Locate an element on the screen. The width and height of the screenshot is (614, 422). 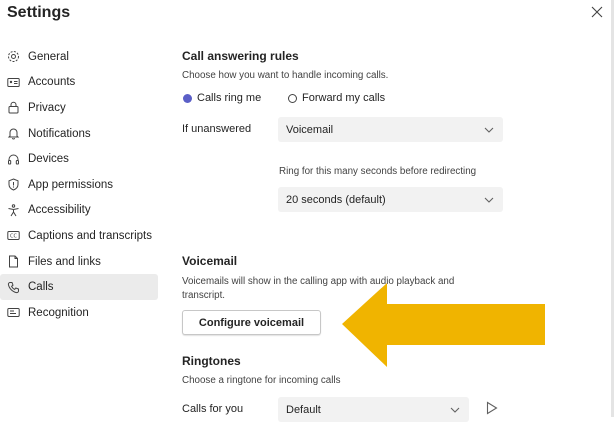
annotation-arrow-icon is located at coordinates (443, 325).